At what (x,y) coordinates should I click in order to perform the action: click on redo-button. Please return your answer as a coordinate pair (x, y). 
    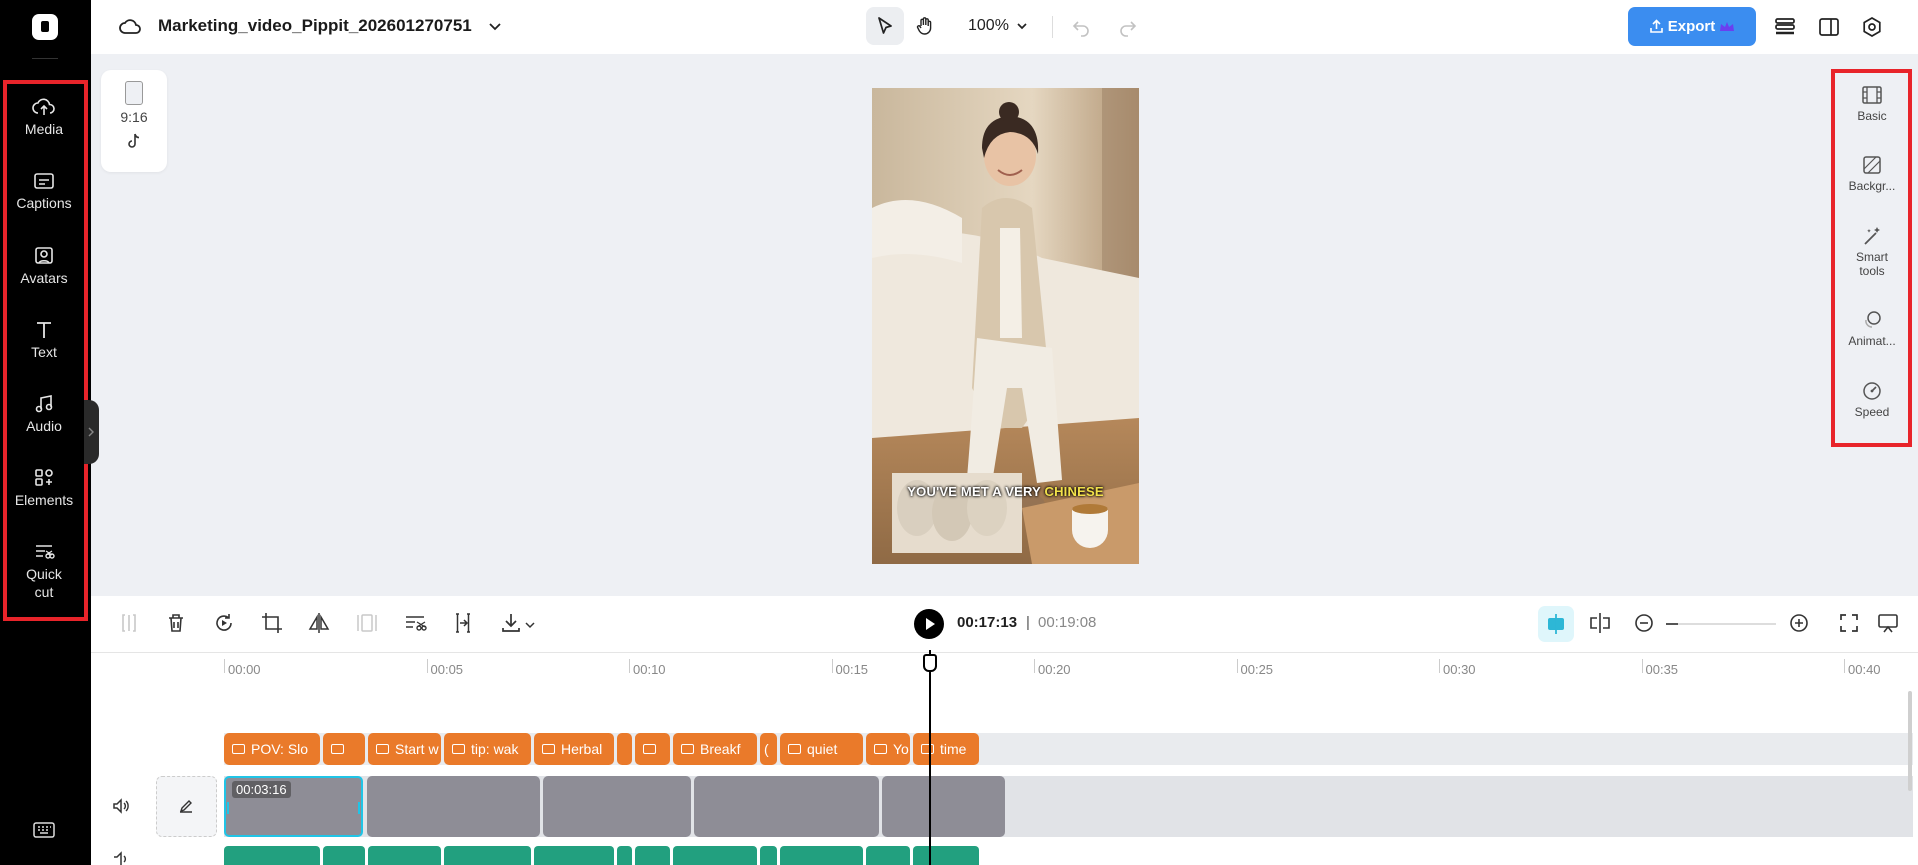
    Looking at the image, I should click on (1128, 27).